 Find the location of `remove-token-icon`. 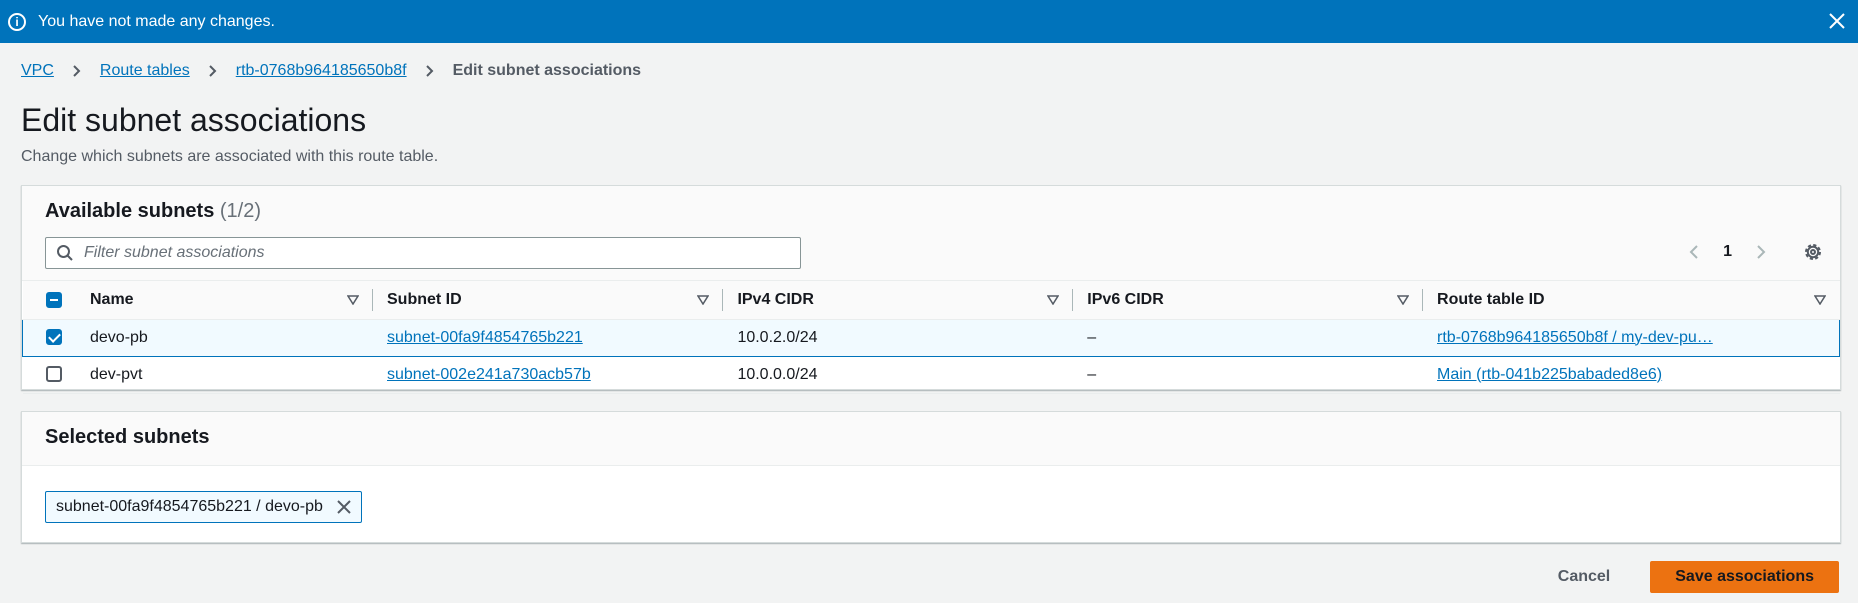

remove-token-icon is located at coordinates (344, 507).